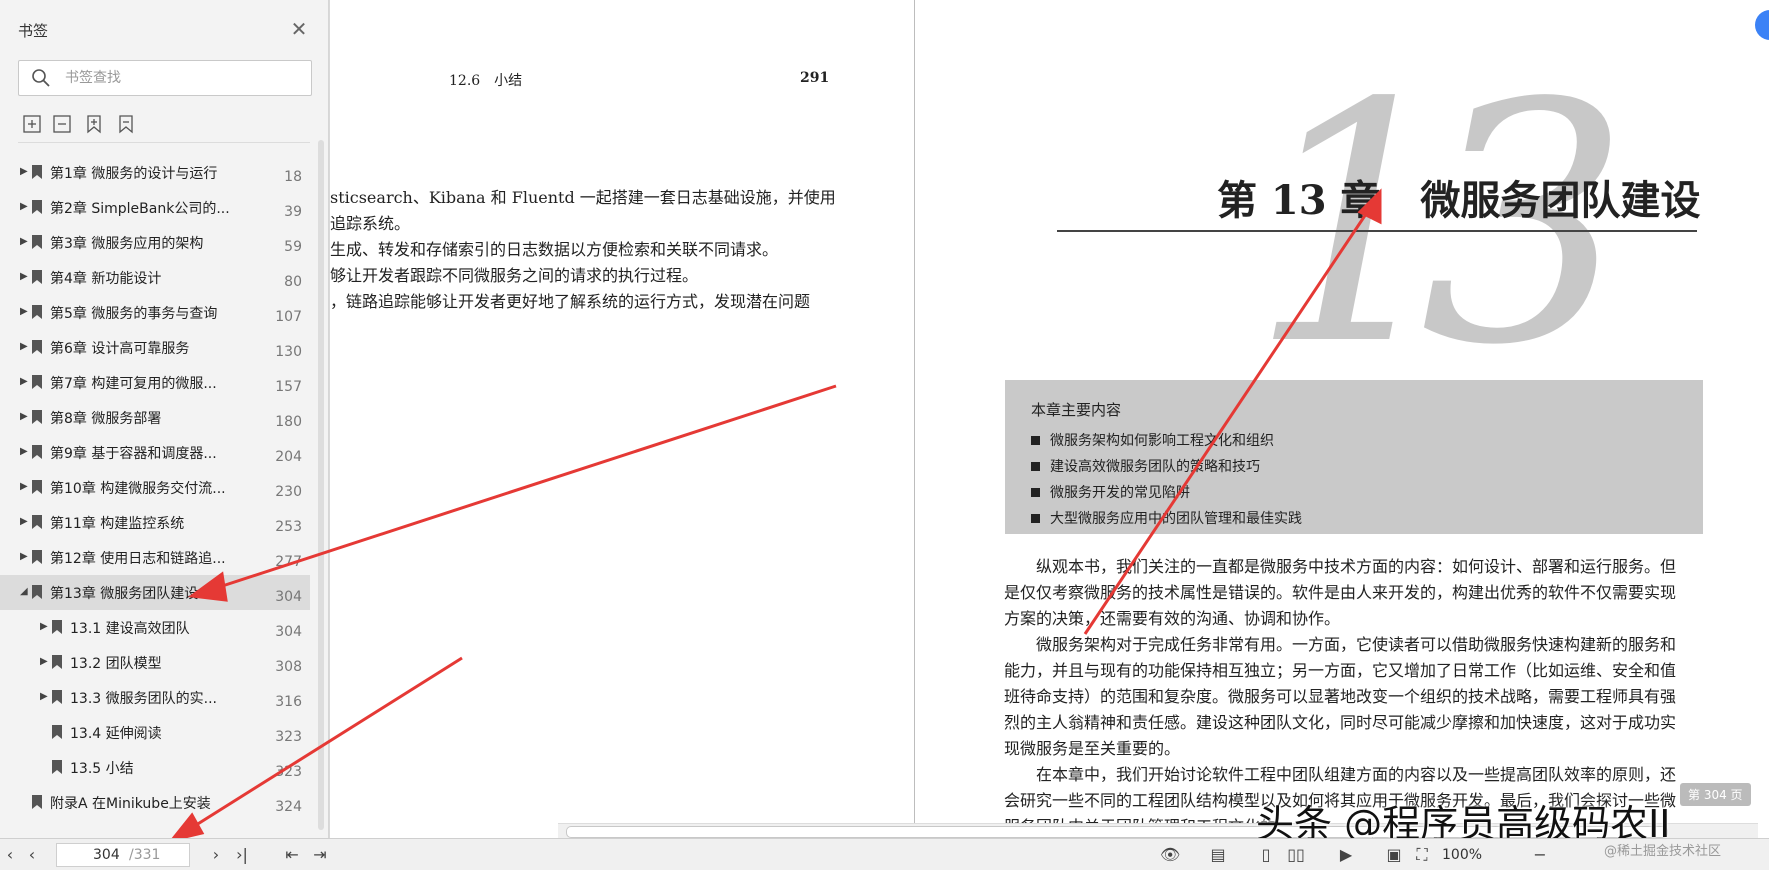  I want to click on summary-item: 微服务架构如何影响工程文化和组织, so click(1152, 440).